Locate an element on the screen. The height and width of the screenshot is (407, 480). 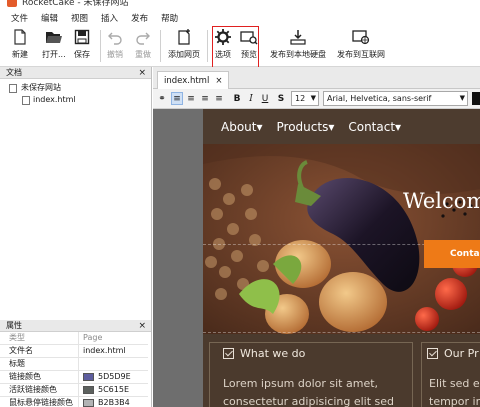
save-disk-icon is located at coordinates (82, 37).